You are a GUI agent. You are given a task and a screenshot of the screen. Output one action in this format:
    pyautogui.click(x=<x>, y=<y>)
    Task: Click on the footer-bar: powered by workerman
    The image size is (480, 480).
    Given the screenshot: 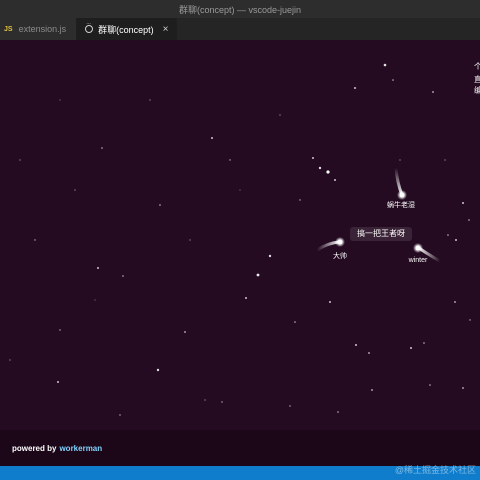 What is the action you would take?
    pyautogui.click(x=240, y=448)
    